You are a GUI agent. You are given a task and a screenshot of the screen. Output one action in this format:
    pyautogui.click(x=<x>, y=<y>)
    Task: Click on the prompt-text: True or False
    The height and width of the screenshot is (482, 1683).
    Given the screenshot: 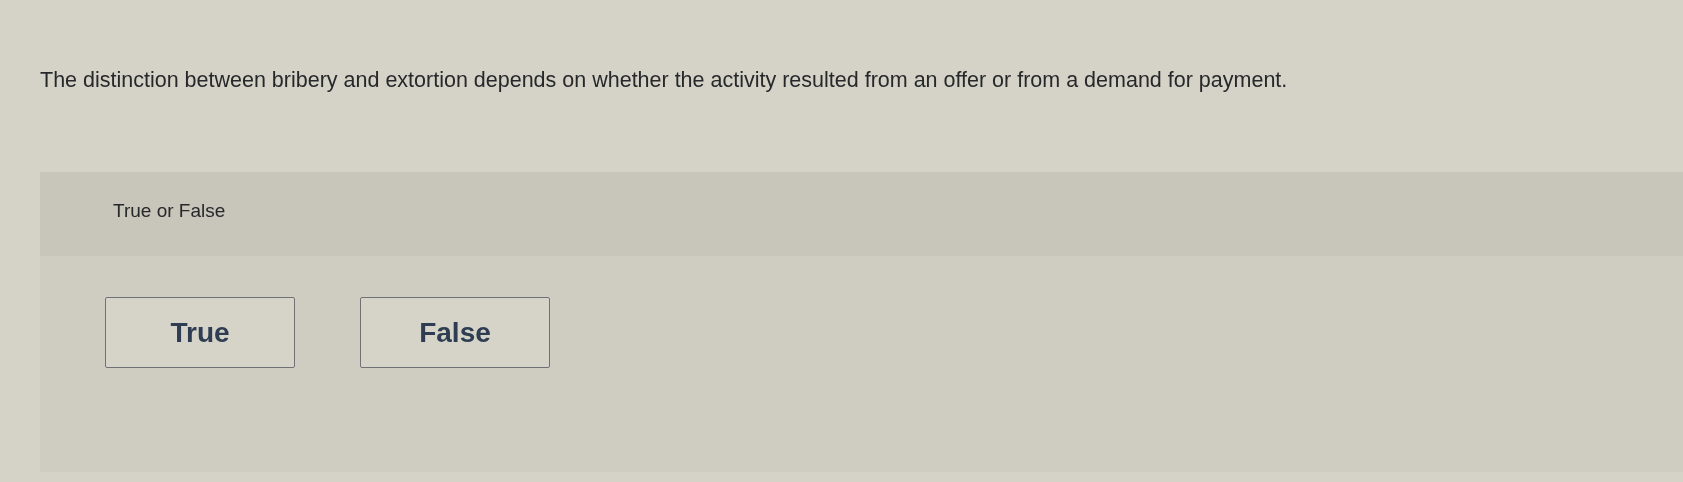 What is the action you would take?
    pyautogui.click(x=169, y=210)
    